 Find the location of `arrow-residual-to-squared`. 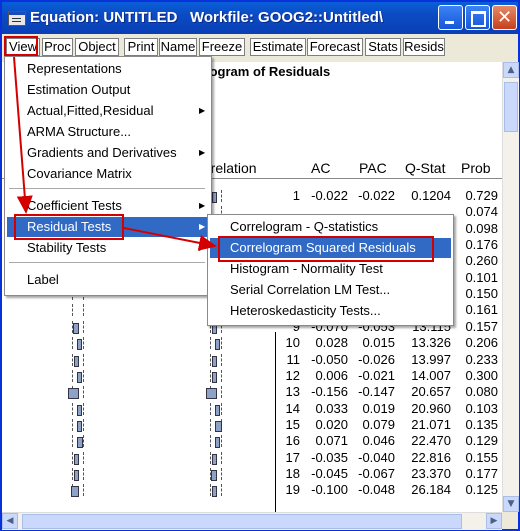

arrow-residual-to-squared is located at coordinates (170, 239).